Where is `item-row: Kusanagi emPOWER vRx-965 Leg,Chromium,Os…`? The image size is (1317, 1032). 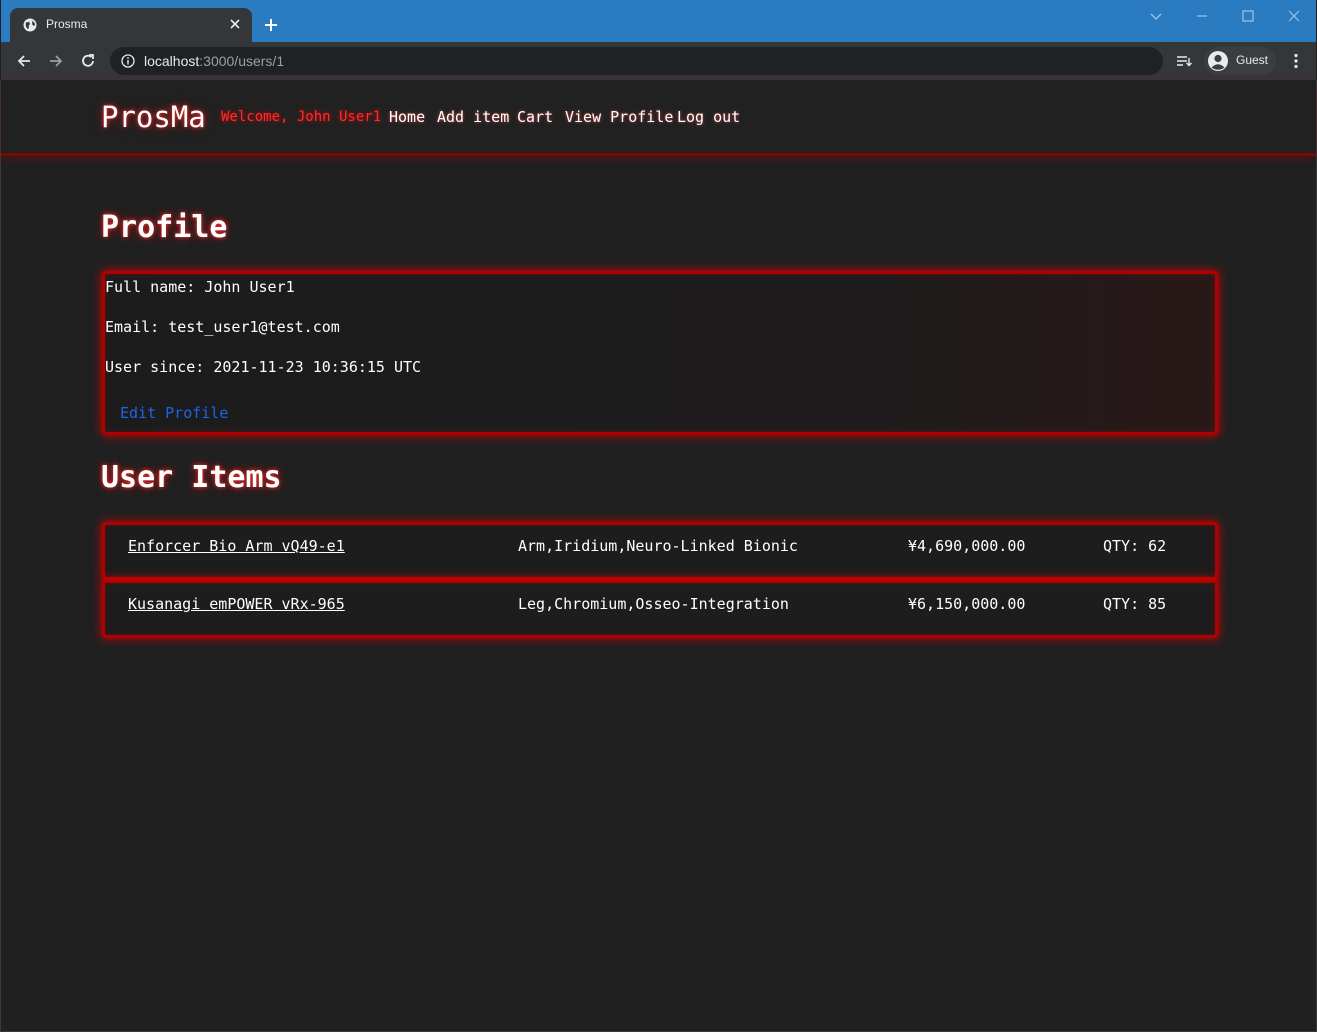 item-row: Kusanagi emPOWER vRx-965 Leg,Chromium,Os… is located at coordinates (660, 609).